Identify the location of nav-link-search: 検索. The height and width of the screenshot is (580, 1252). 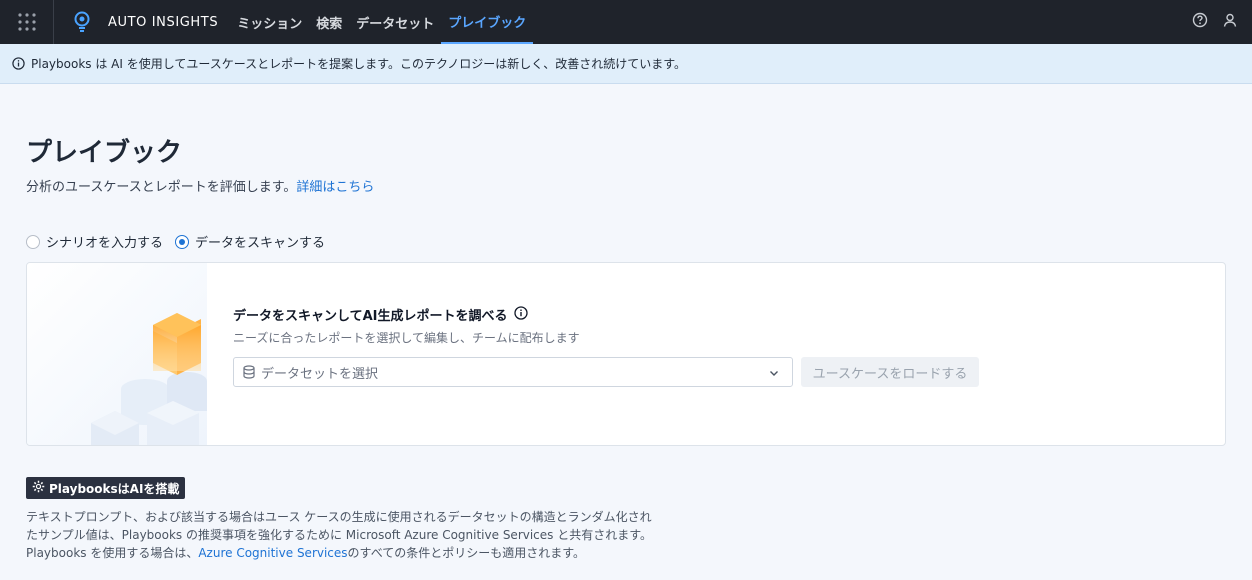
(329, 22).